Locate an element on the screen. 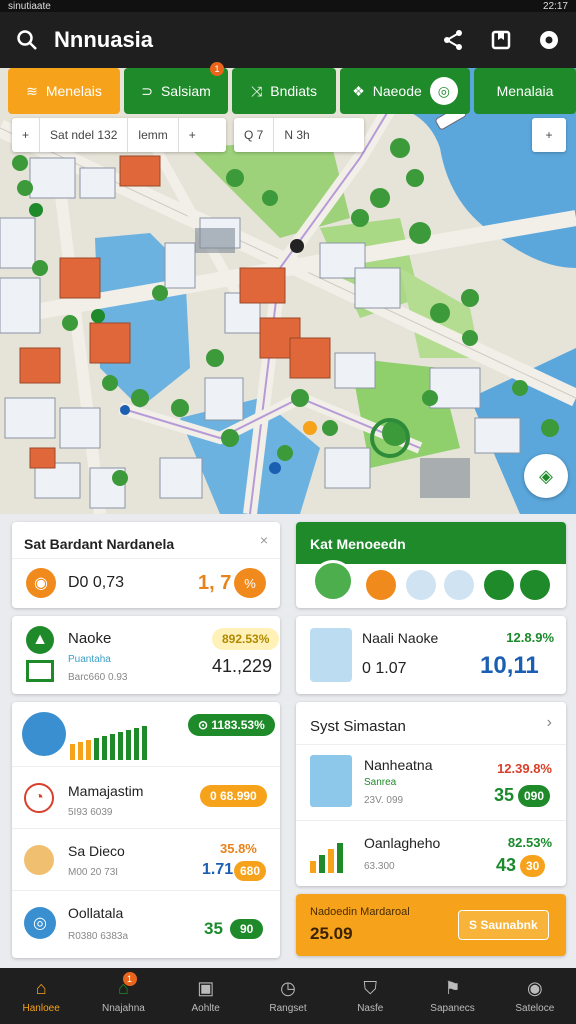  tab-label: Salsiam is located at coordinates (185, 91).